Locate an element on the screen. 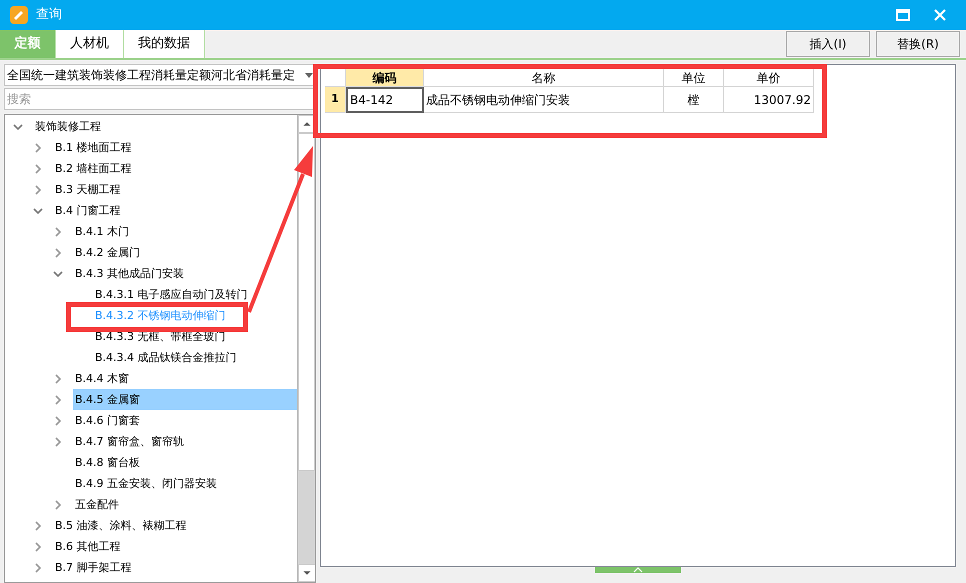 This screenshot has width=966, height=583. tab: 我的数据 is located at coordinates (164, 44).